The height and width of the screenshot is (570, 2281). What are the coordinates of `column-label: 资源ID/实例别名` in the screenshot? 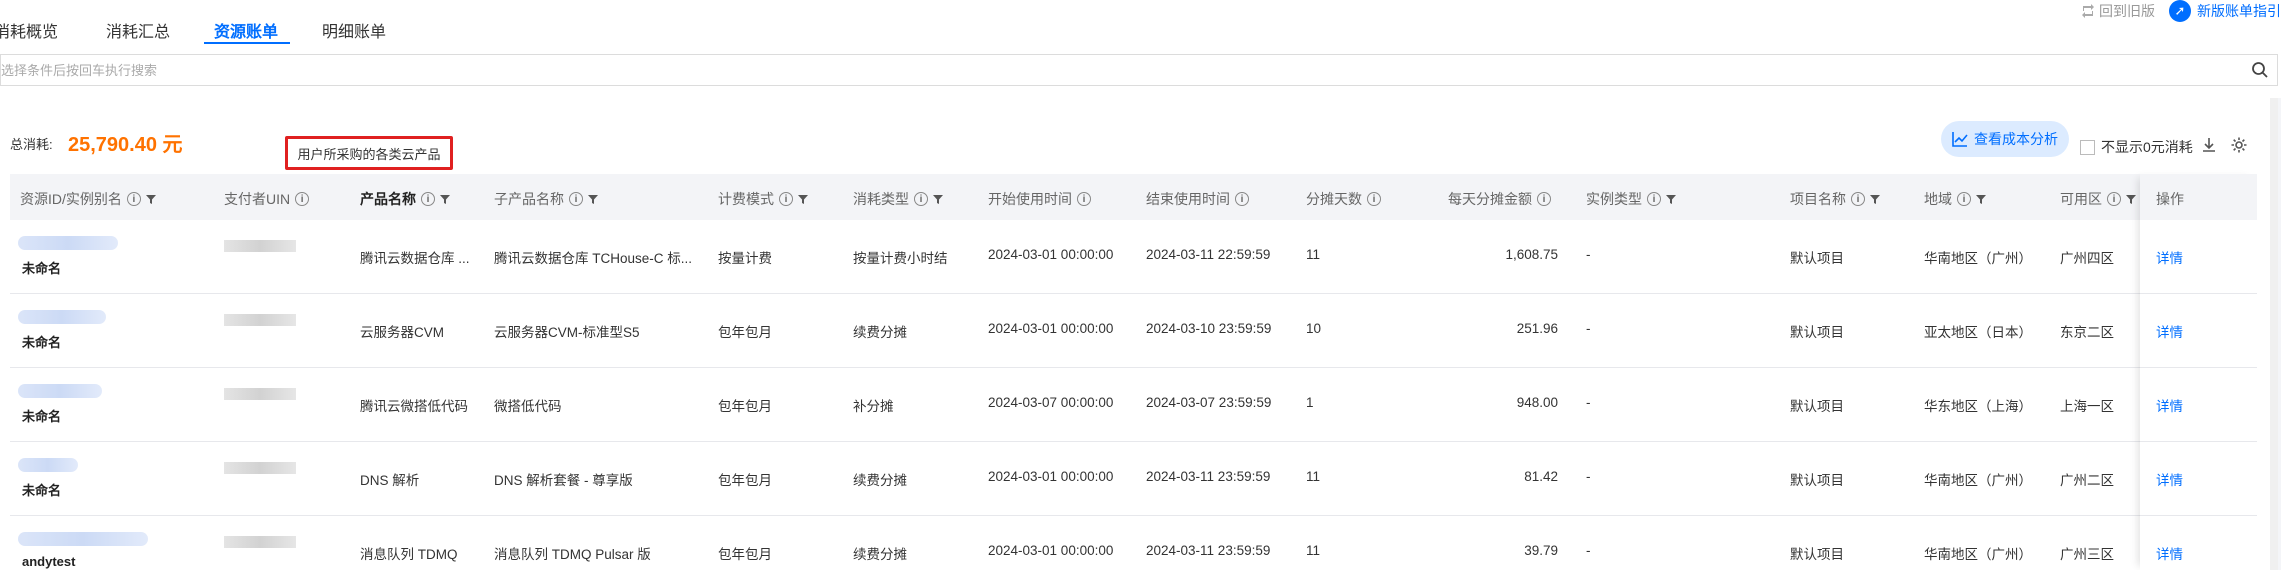 It's located at (71, 199).